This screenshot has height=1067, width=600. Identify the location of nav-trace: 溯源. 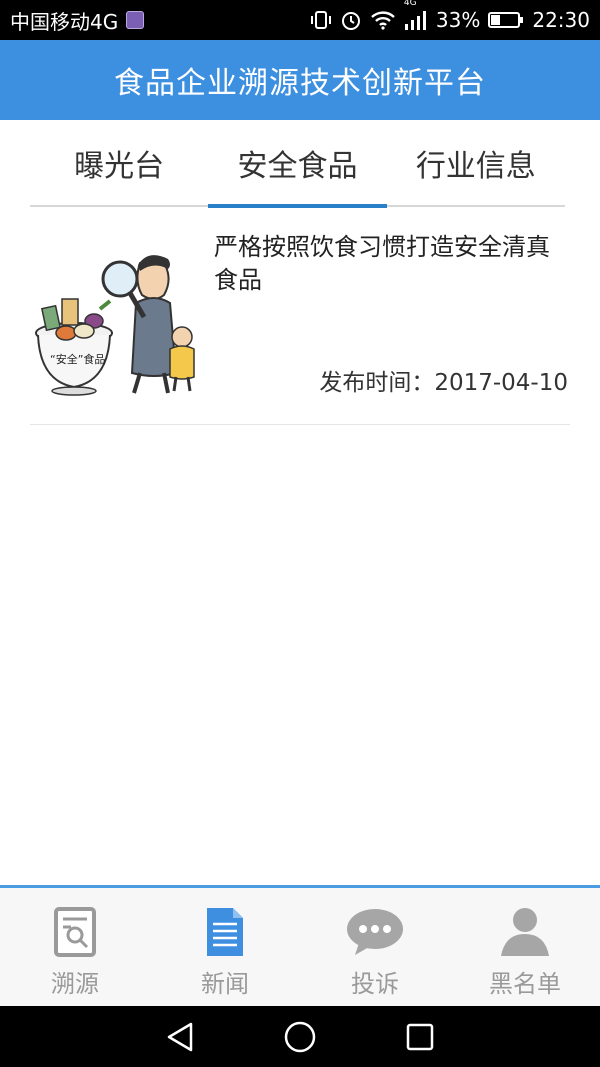
(75, 947).